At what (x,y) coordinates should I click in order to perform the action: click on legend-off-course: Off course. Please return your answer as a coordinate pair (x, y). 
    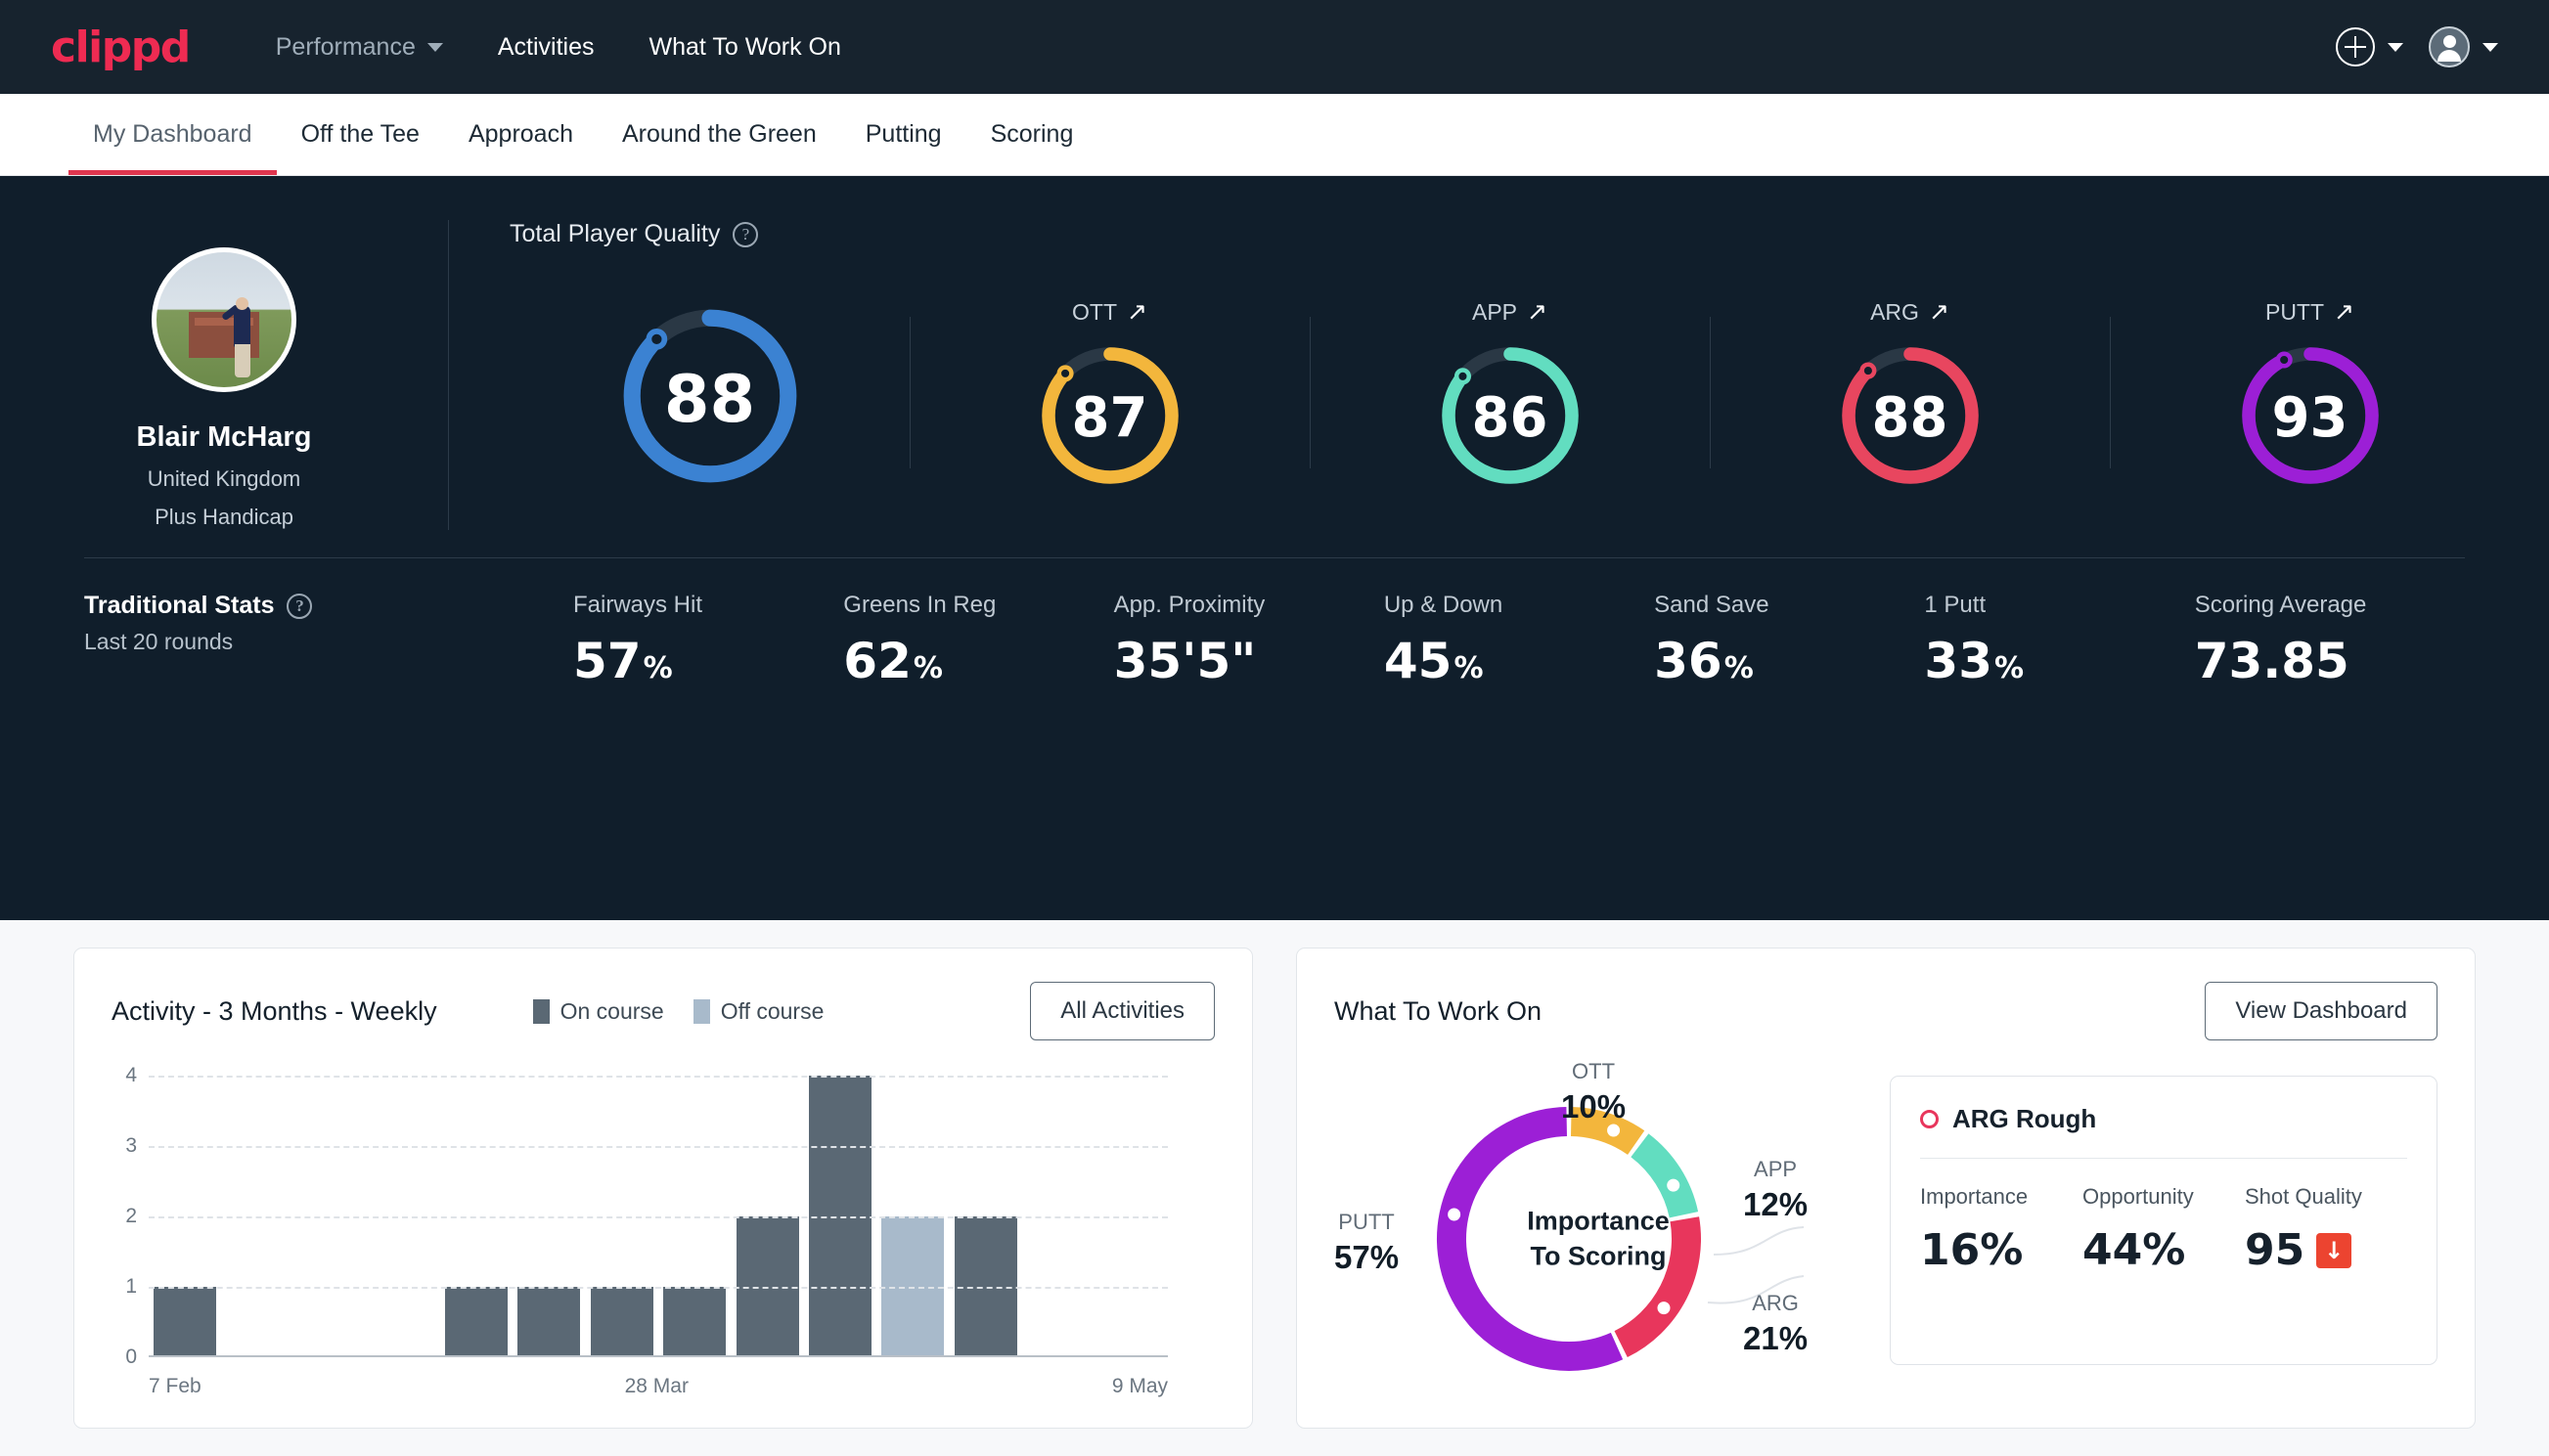
    Looking at the image, I should click on (759, 1011).